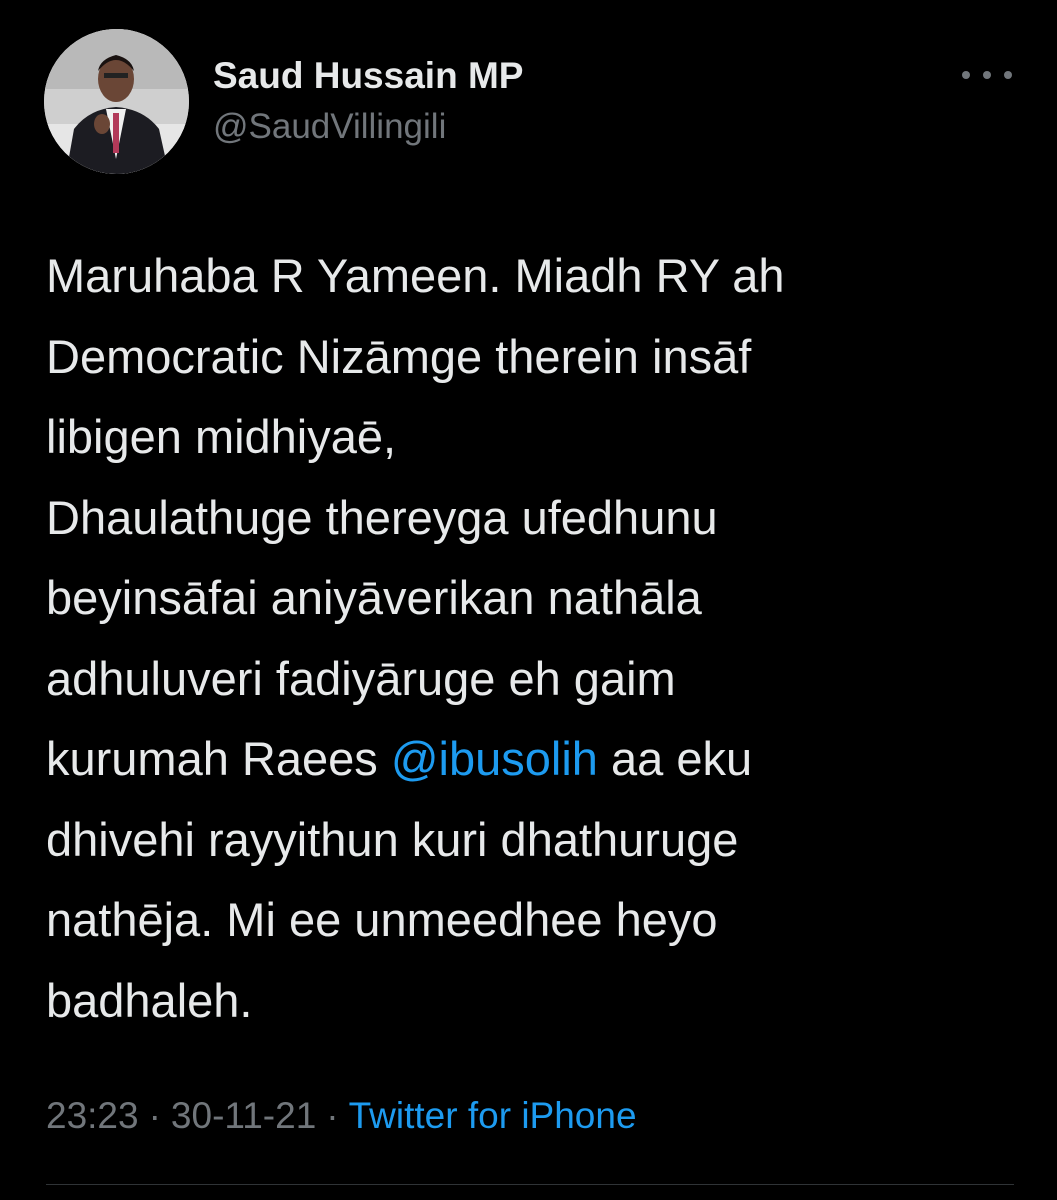 This screenshot has height=1200, width=1057. Describe the element at coordinates (392, 839) in the screenshot. I see `tweet-line: dhivehi rayyithun kuri dhathuruge` at that location.